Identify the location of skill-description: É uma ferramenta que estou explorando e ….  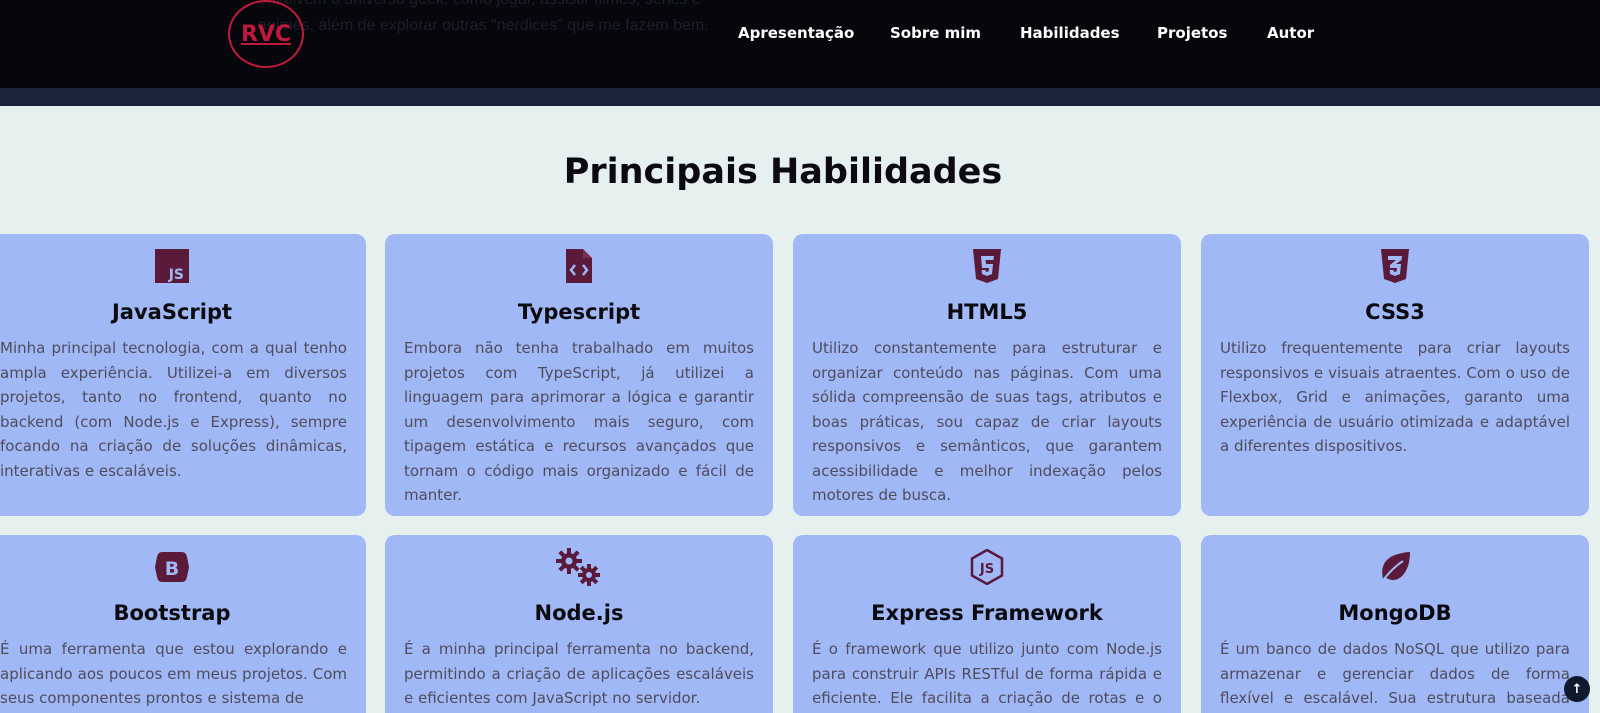
(173, 673).